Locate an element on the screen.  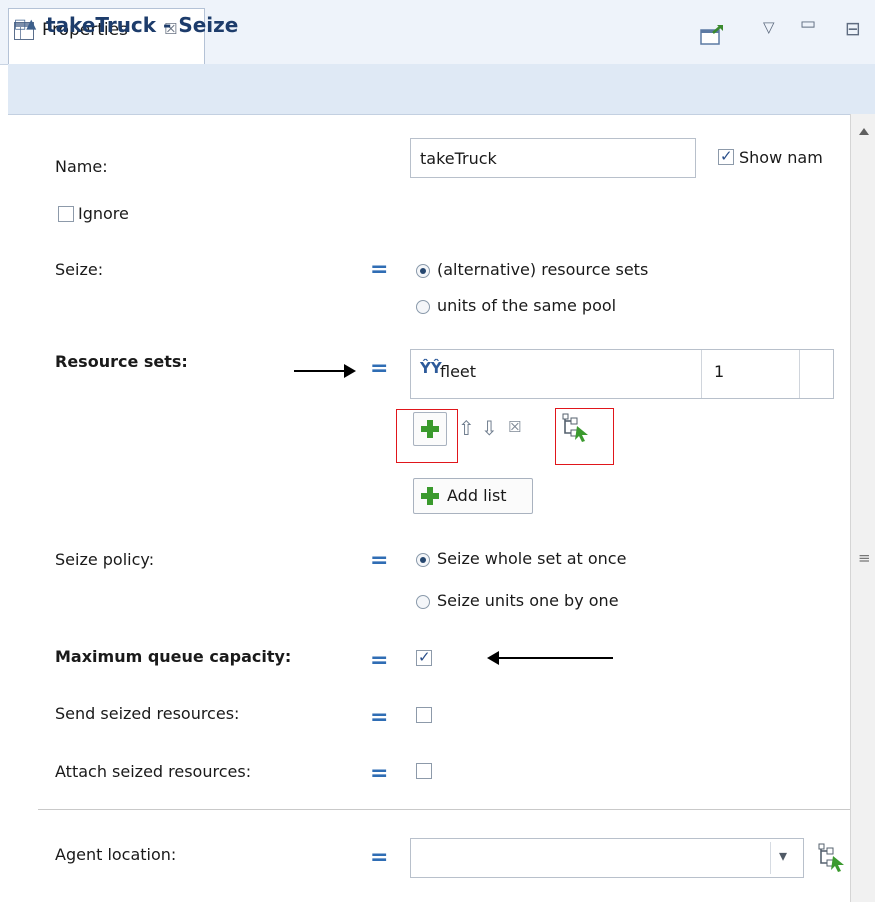
seize-policy-equals-icon: = is located at coordinates (379, 560).